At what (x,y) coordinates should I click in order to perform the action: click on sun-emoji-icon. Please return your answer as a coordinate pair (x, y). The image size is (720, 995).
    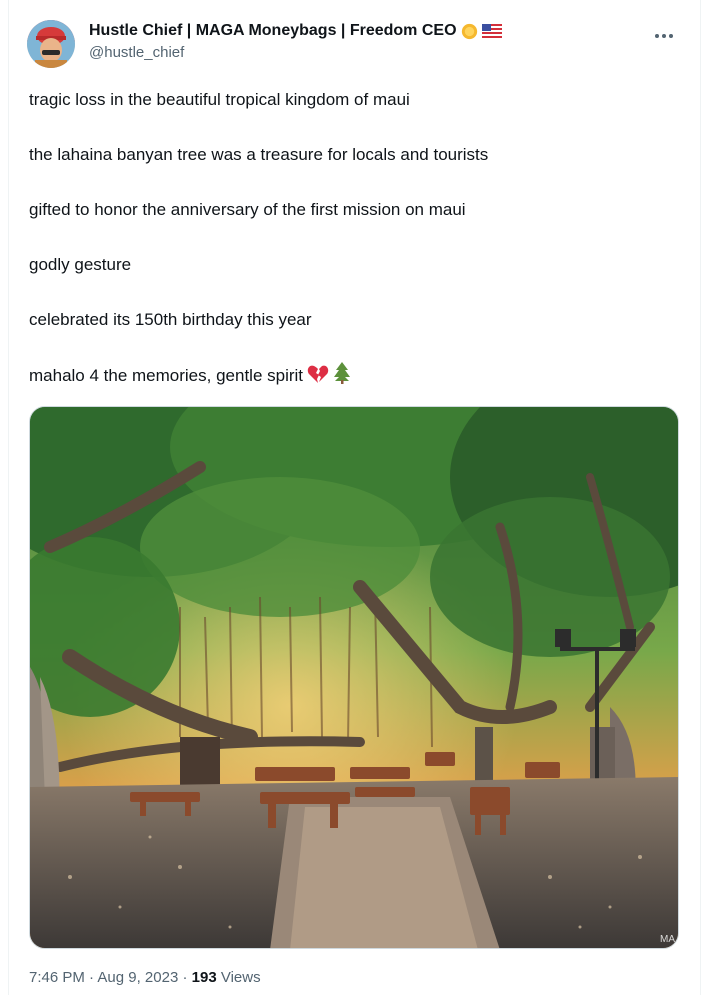
    Looking at the image, I should click on (469, 31).